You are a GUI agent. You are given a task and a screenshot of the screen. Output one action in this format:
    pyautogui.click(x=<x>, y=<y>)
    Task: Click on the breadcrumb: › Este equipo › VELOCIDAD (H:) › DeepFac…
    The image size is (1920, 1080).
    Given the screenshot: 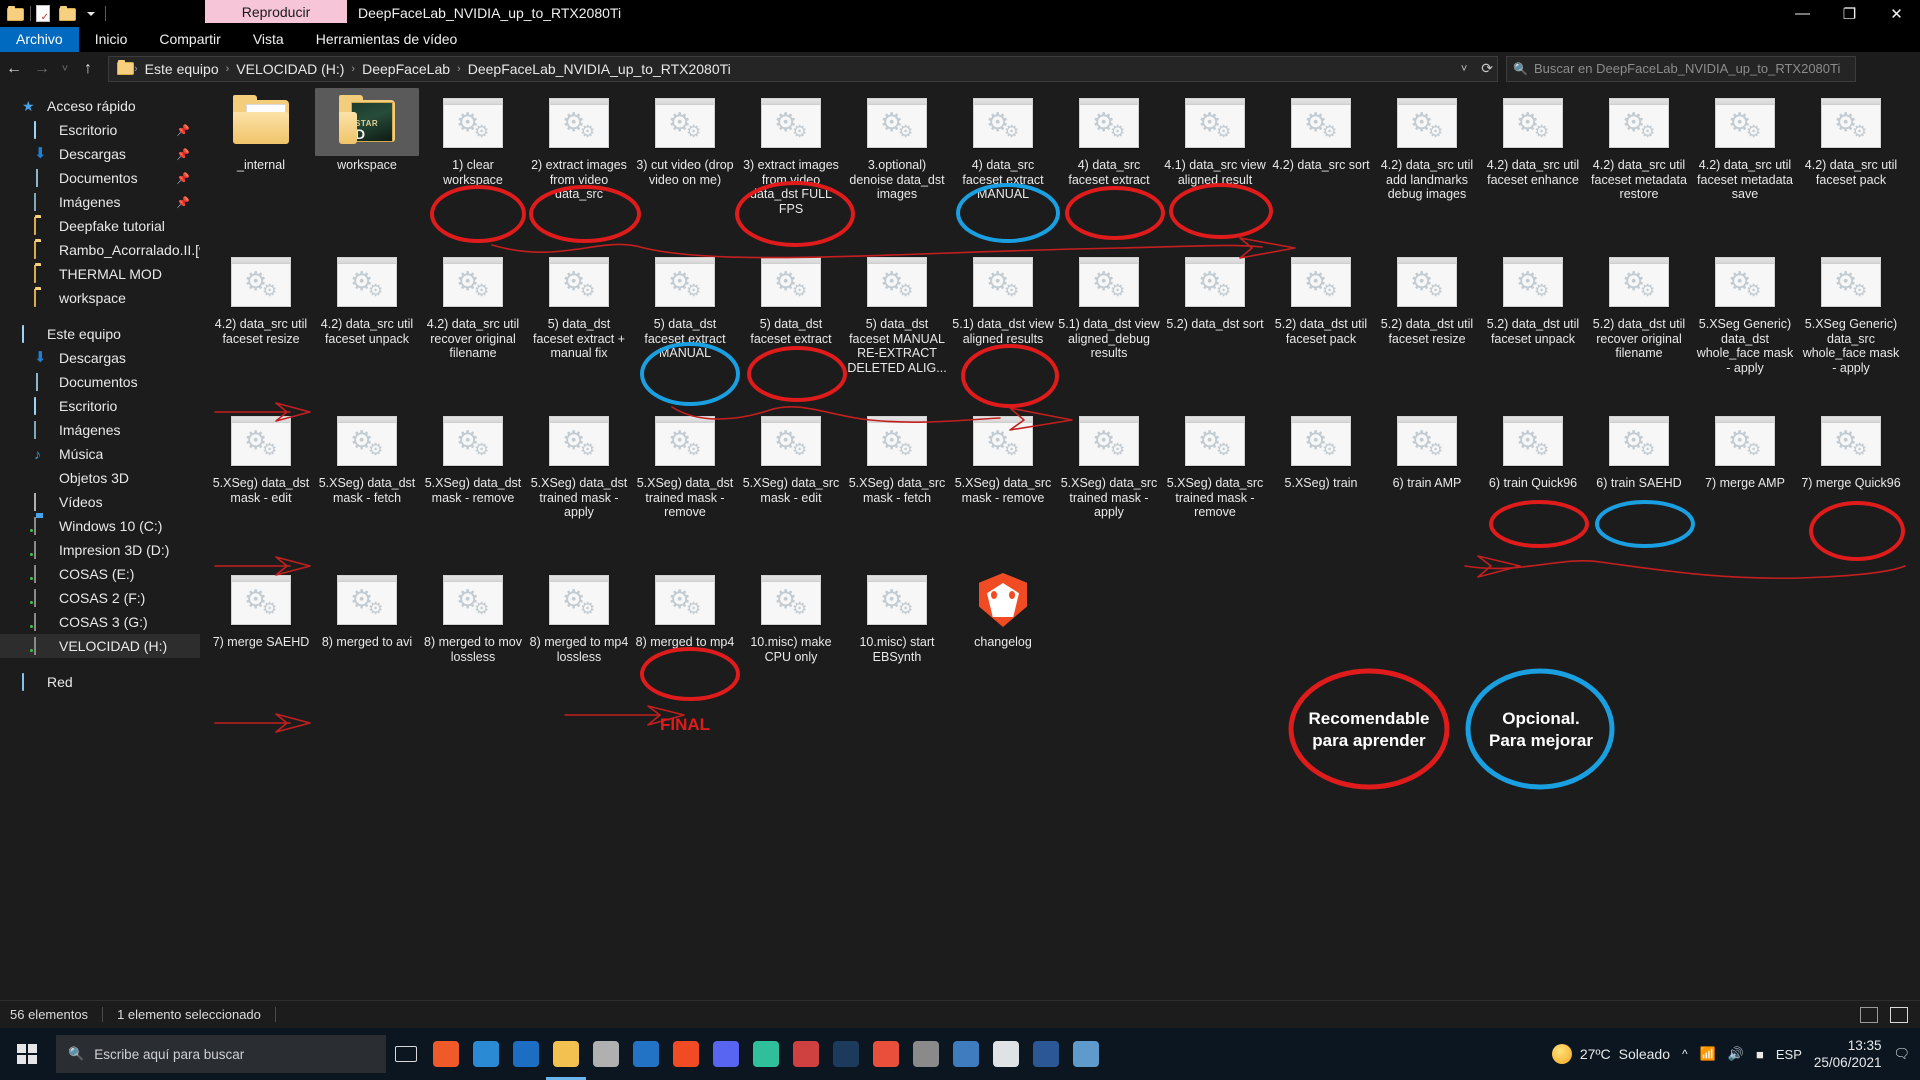 What is the action you would take?
    pyautogui.click(x=803, y=68)
    